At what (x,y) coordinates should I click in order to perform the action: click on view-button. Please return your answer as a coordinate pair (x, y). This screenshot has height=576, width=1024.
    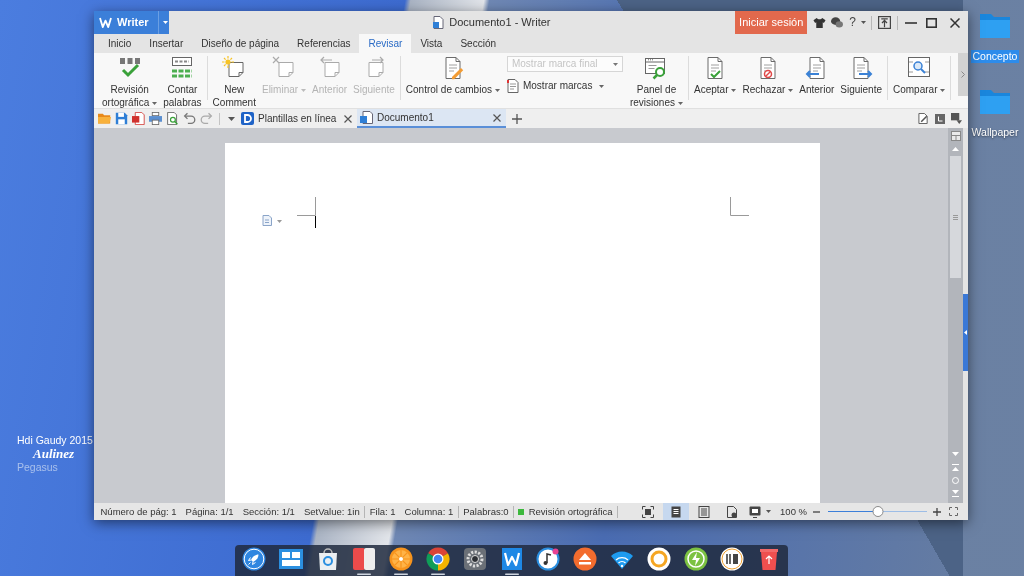
    Looking at the image, I should click on (676, 511).